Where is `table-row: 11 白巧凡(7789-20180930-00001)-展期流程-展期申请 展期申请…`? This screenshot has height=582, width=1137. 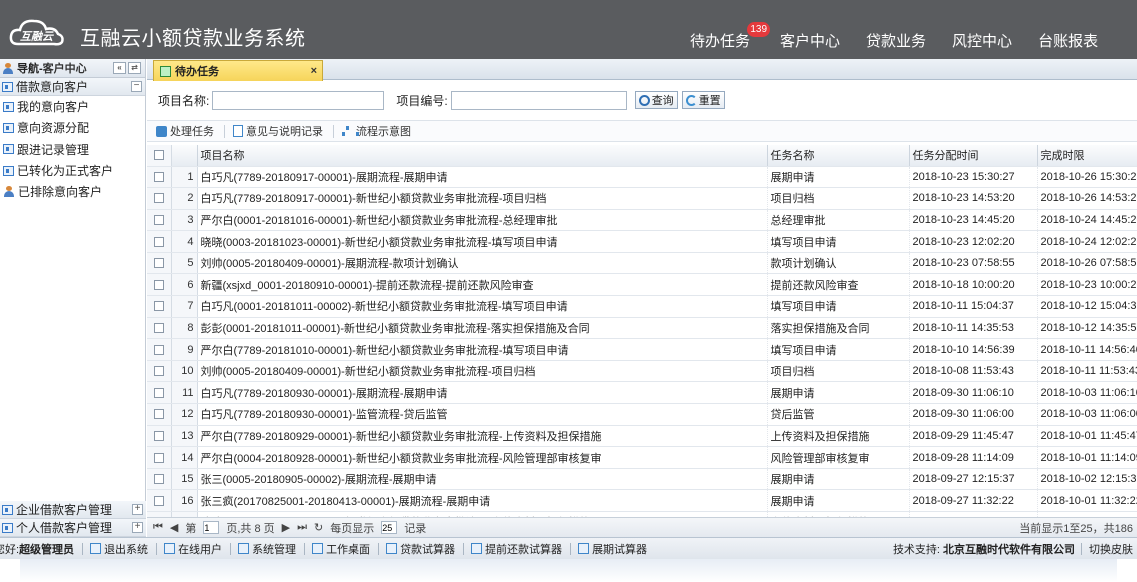
table-row: 11 白巧凡(7789-20180930-00001)-展期流程-展期申请 展期申请… is located at coordinates (642, 393).